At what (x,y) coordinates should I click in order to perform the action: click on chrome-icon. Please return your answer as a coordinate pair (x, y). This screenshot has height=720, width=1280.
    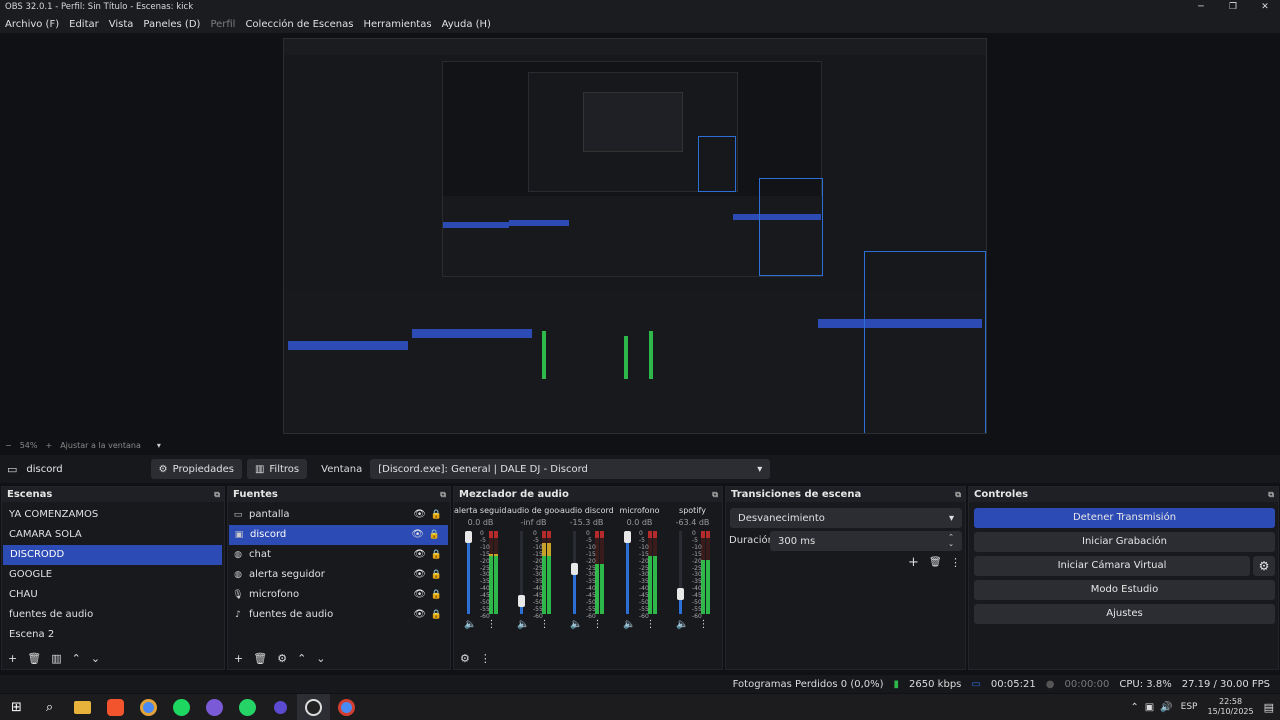
    Looking at the image, I should click on (148, 707).